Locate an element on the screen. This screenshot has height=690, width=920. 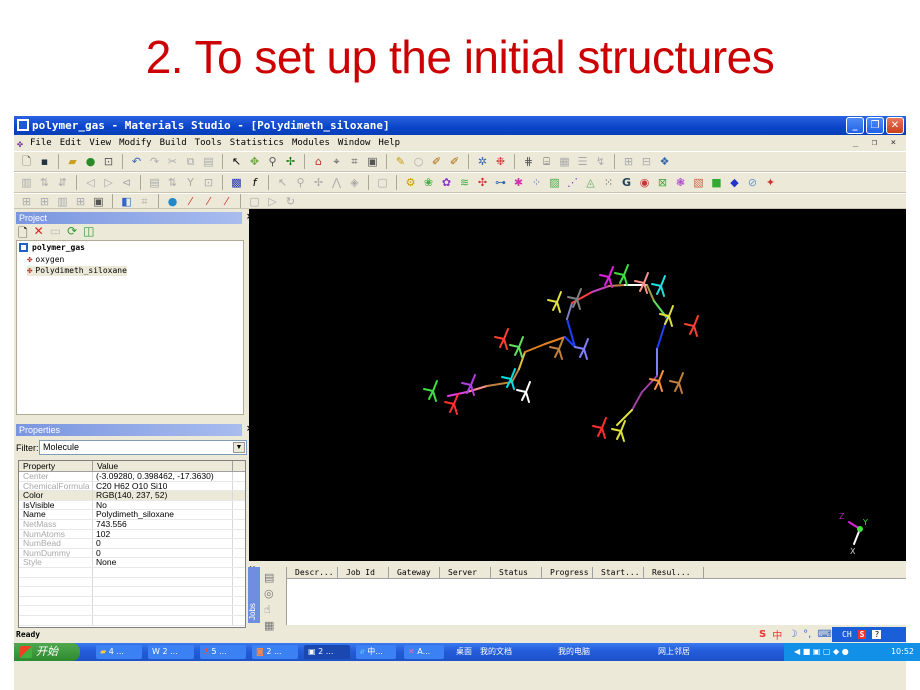
erase-icon: ◈ is located at coordinates (354, 182).